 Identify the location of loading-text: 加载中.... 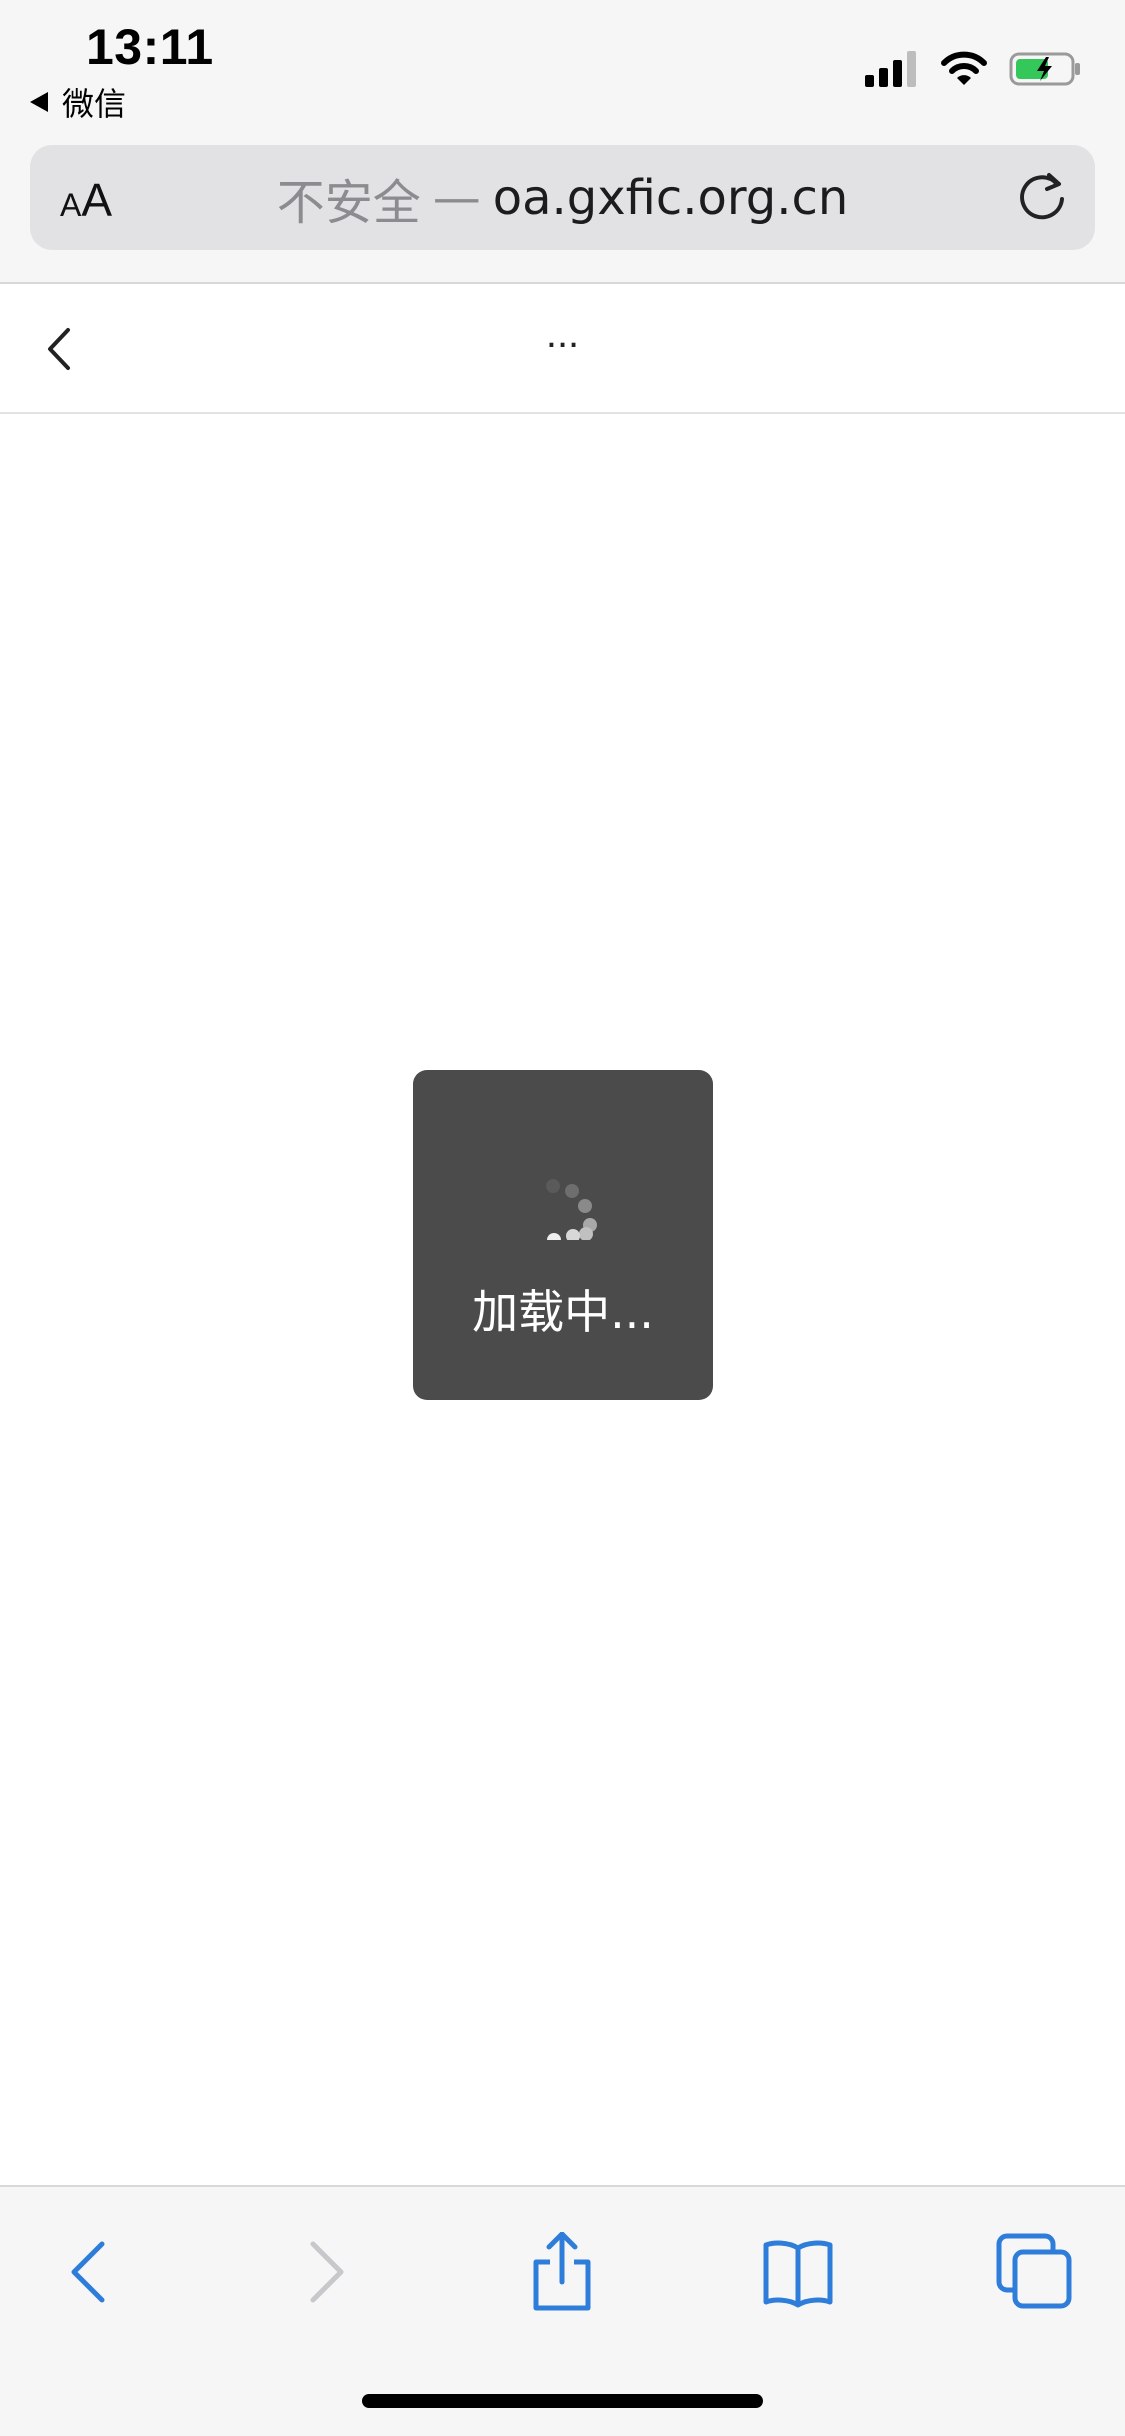
(563, 1312).